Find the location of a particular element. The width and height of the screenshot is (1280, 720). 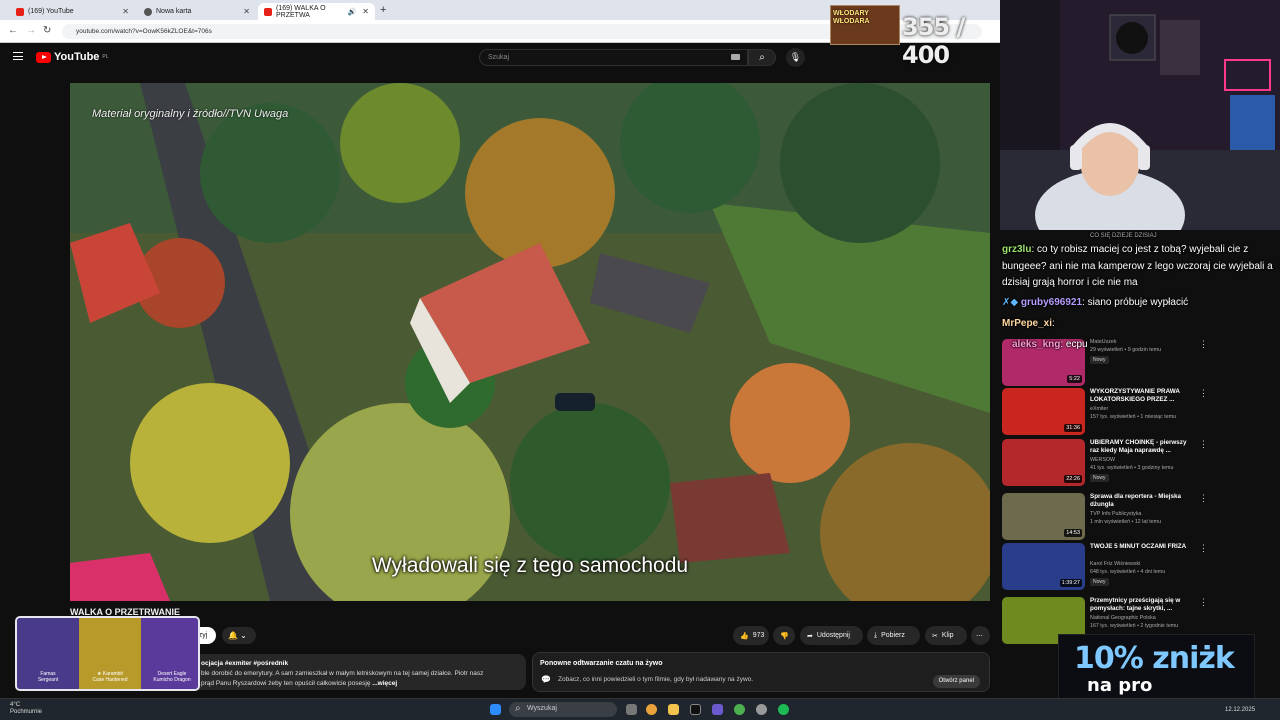

weather-temp: 4°C is located at coordinates (15, 705).